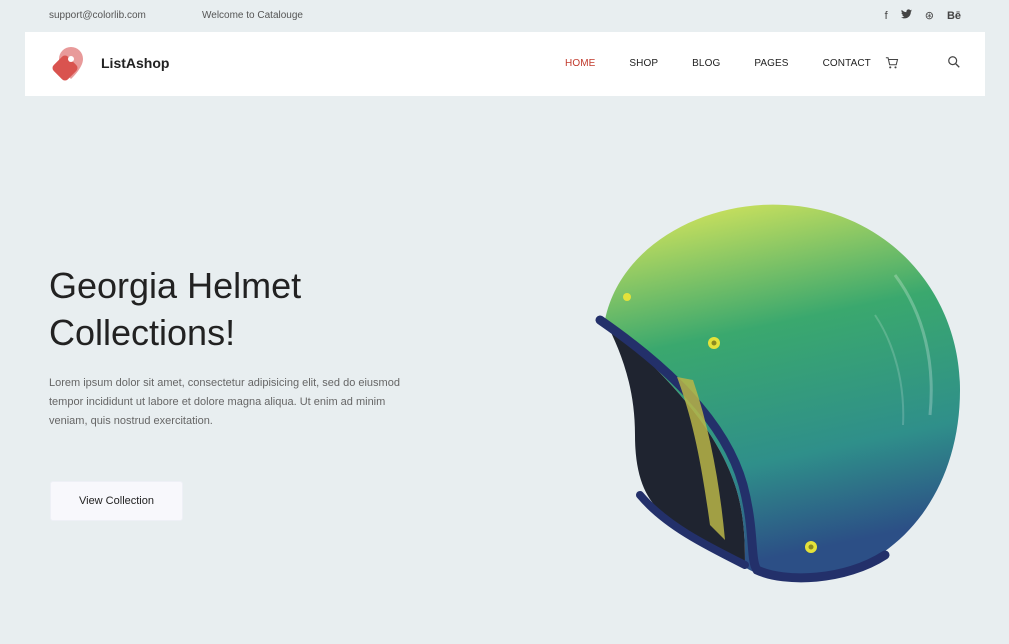  What do you see at coordinates (735, 63) in the screenshot?
I see `main-menu: Home Shop Blog Pages Contact` at bounding box center [735, 63].